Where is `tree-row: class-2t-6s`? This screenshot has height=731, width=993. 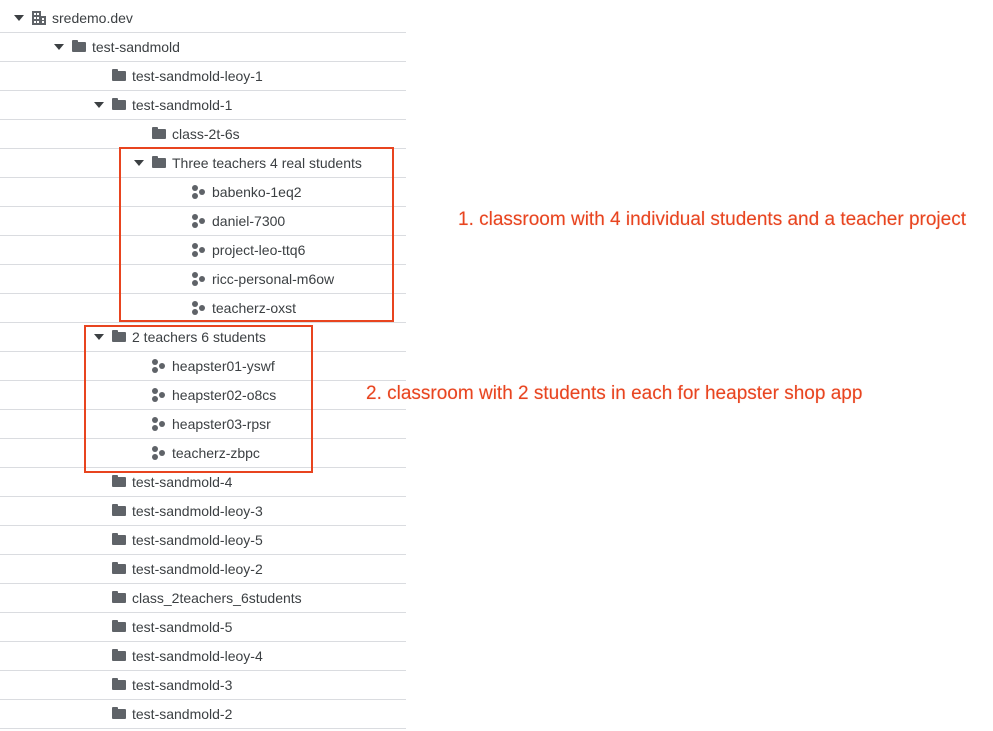
tree-row: class-2t-6s is located at coordinates (203, 134).